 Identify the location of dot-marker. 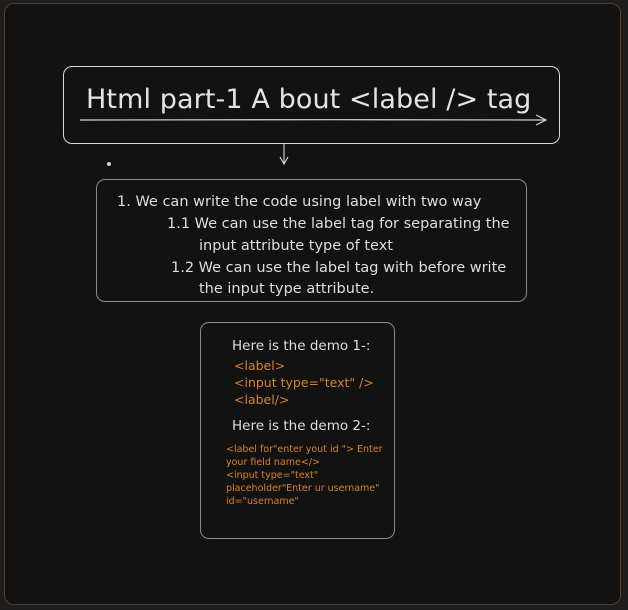
(109, 164).